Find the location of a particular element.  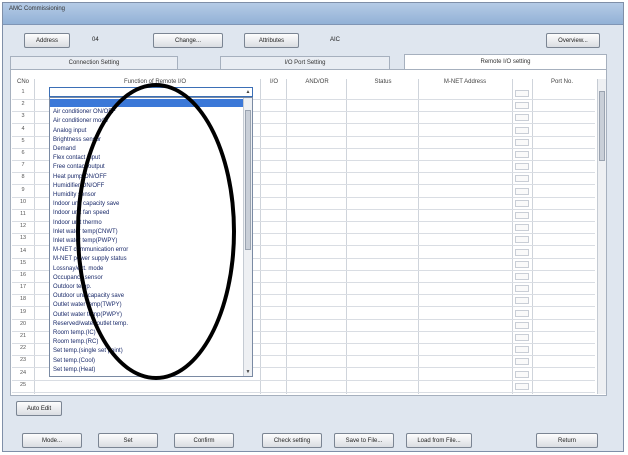

list-item: Outlet water temp(TWPY) is located at coordinates (87, 305).